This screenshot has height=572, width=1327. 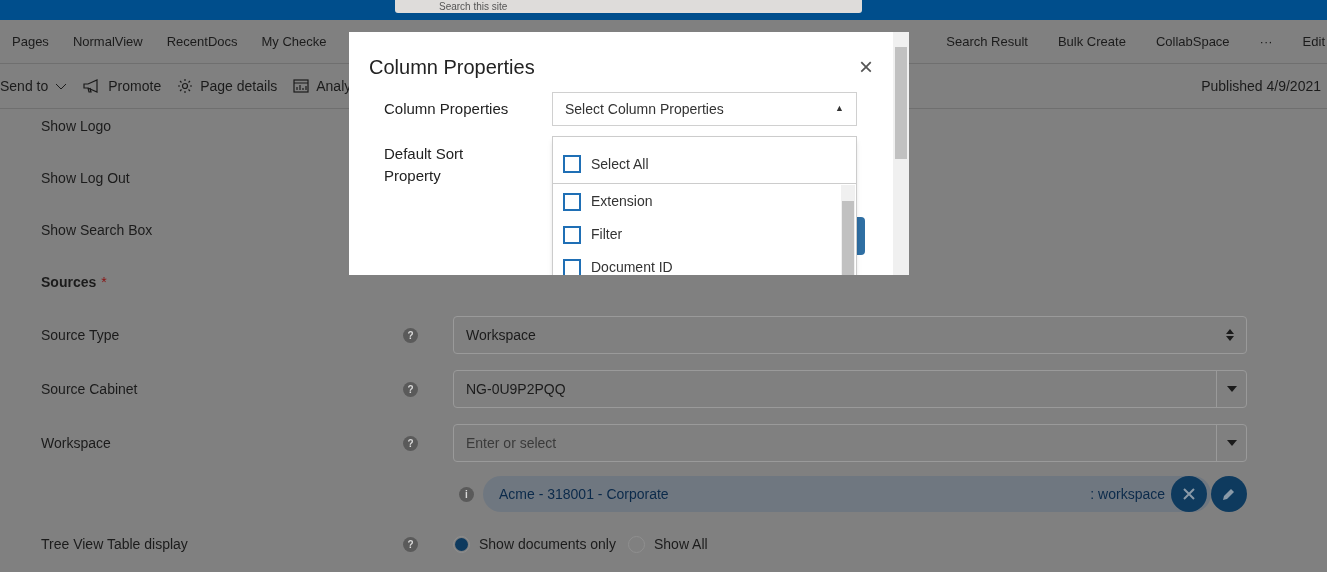 What do you see at coordinates (667, 544) in the screenshot?
I see `radio-option: Show All` at bounding box center [667, 544].